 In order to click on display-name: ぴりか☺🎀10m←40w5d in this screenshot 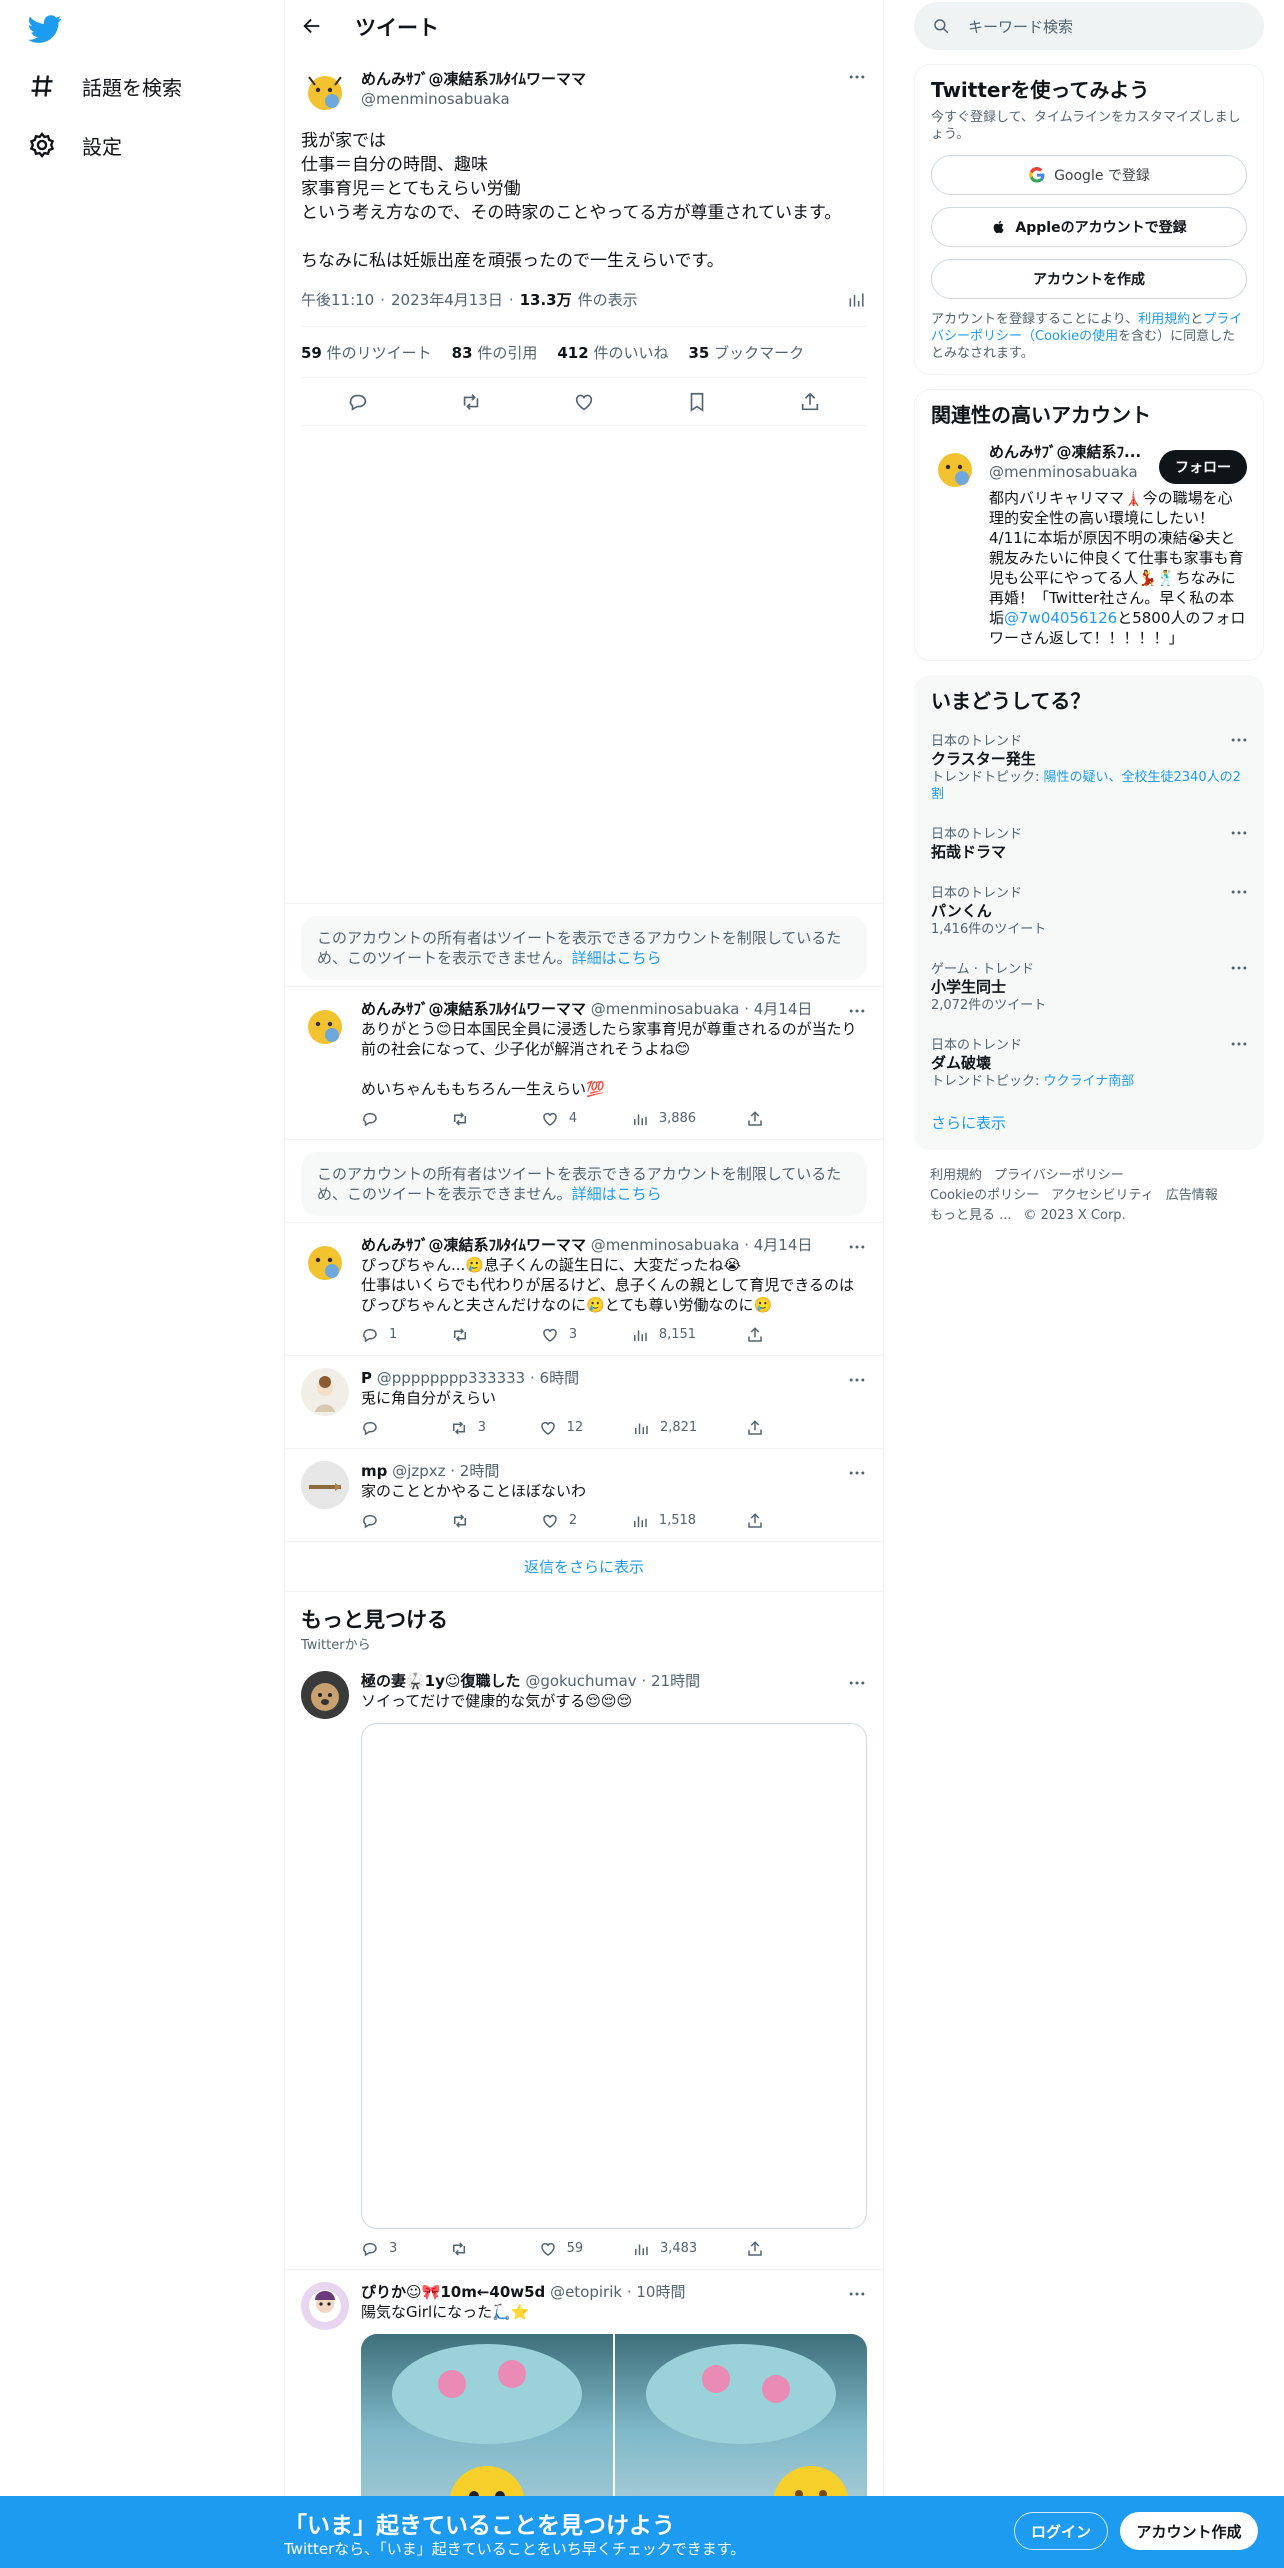, I will do `click(453, 2292)`.